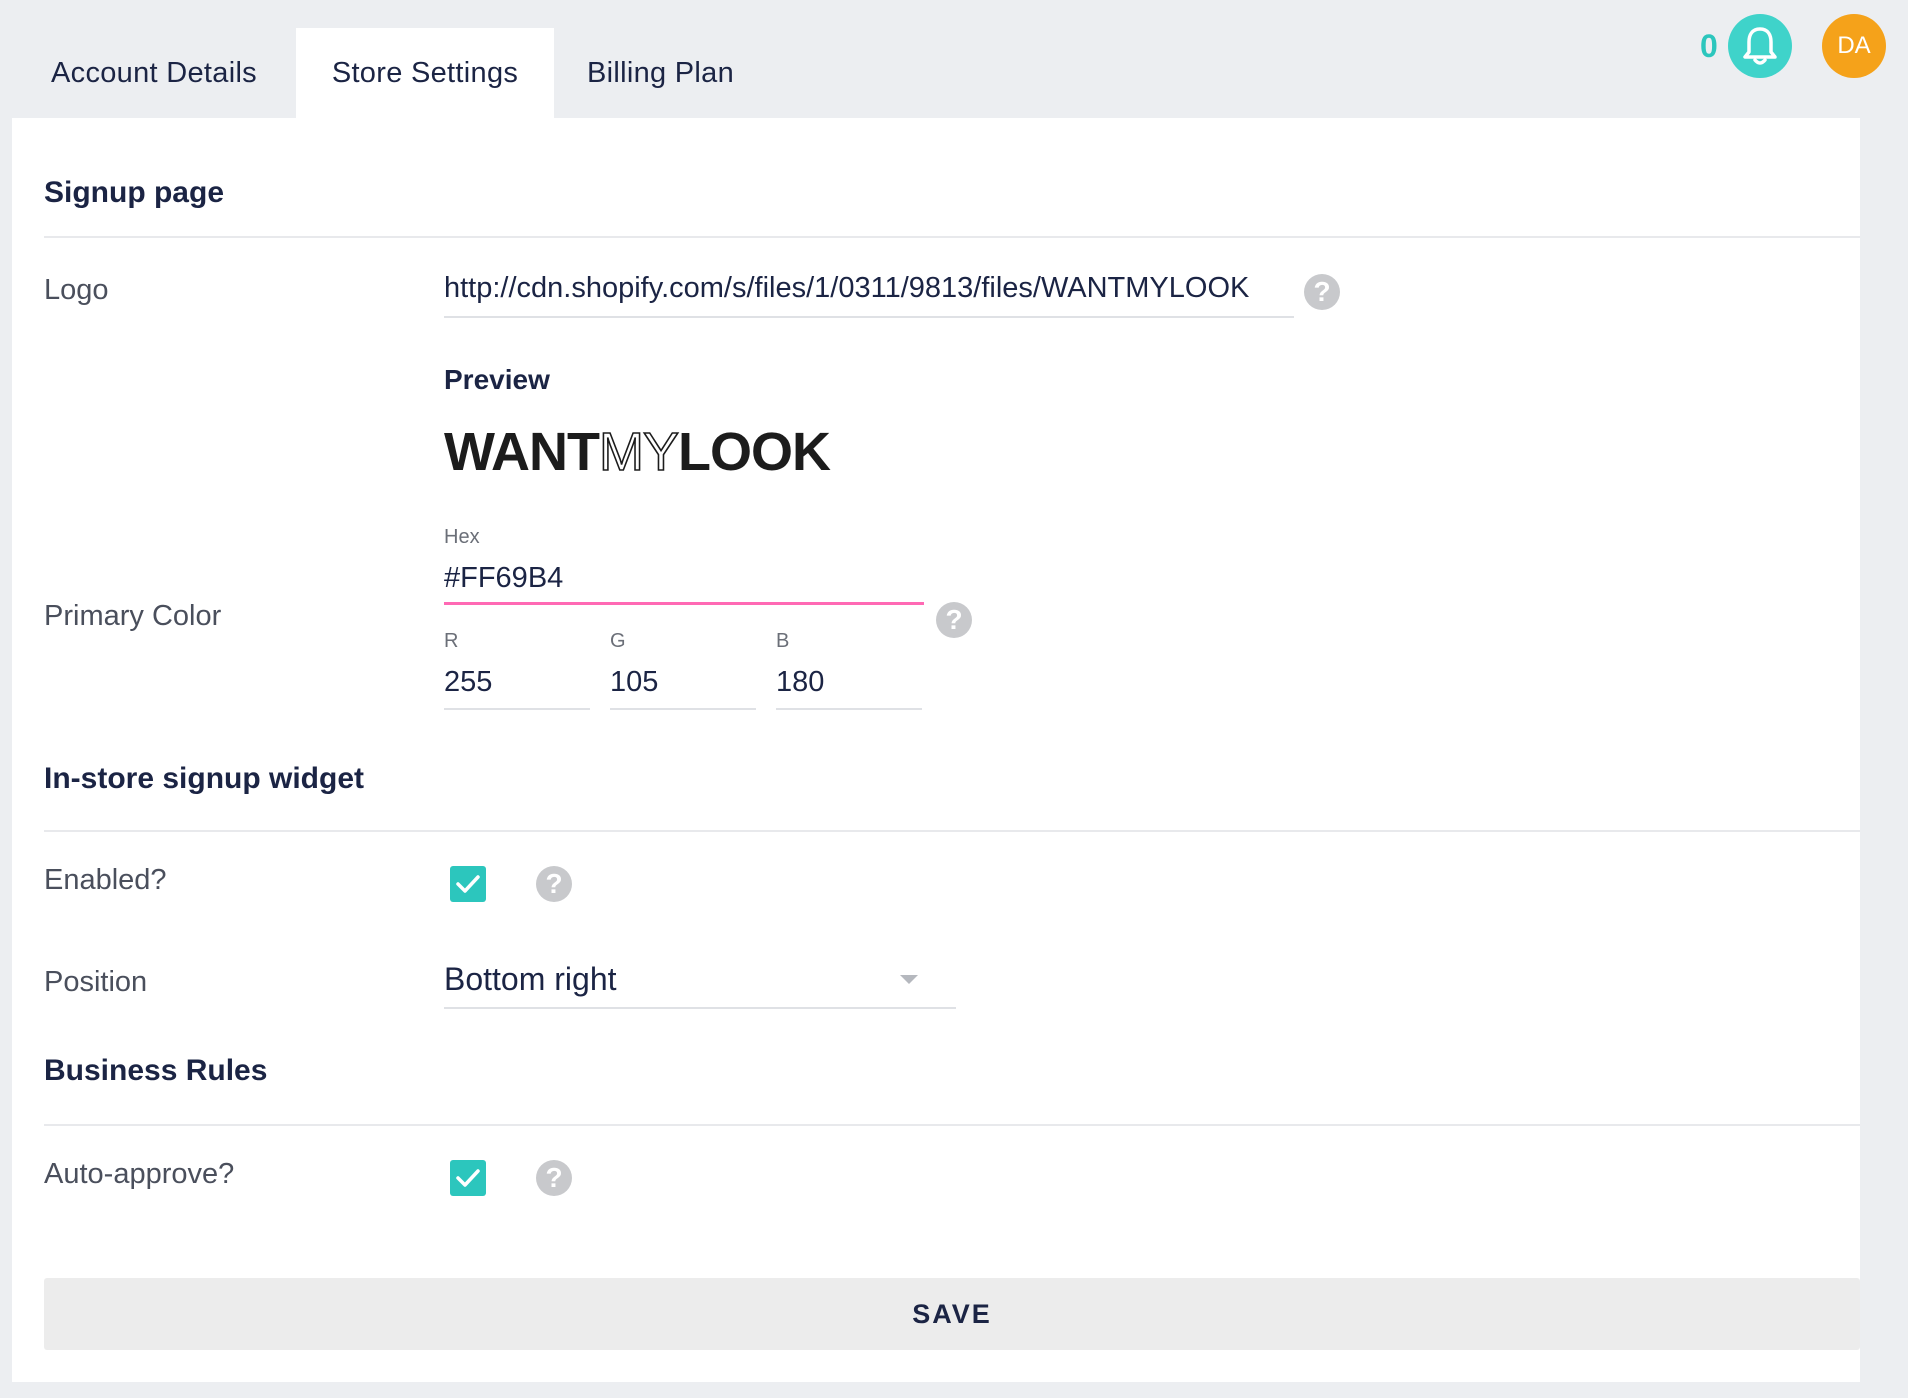  I want to click on bell-icon, so click(1759, 46).